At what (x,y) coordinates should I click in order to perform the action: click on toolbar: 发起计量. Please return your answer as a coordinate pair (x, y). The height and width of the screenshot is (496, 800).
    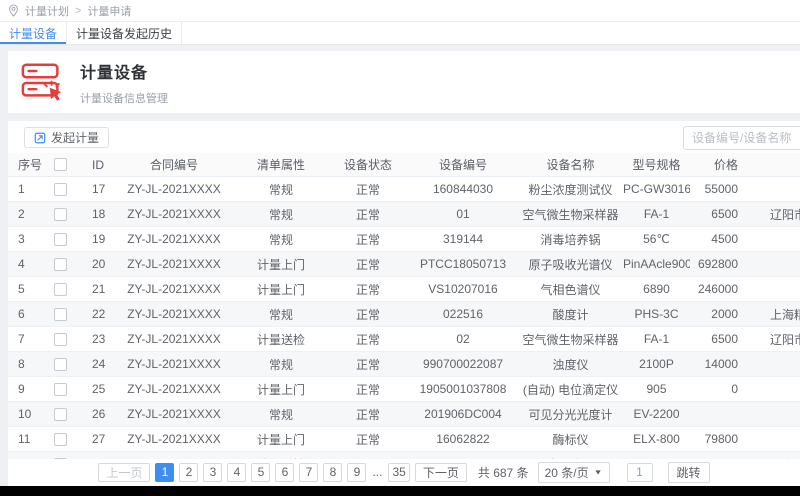
    Looking at the image, I should click on (404, 137).